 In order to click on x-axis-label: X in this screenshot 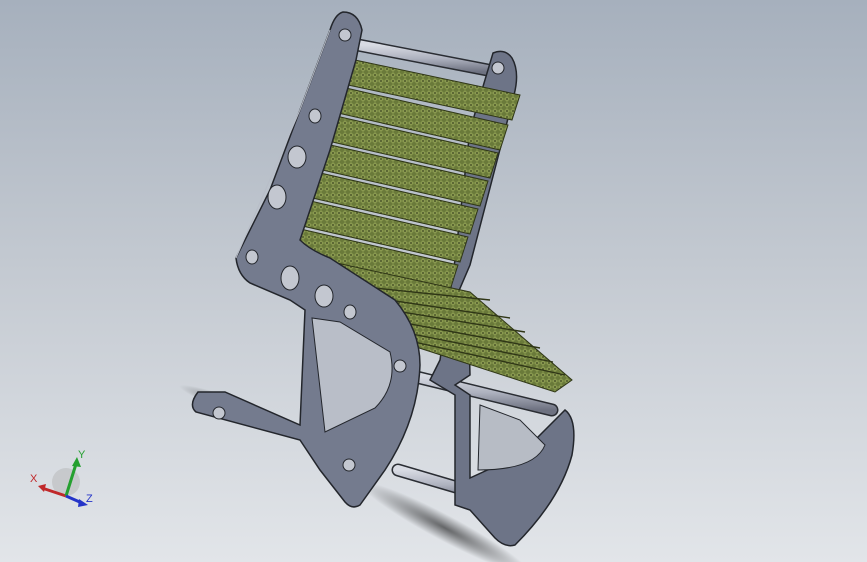, I will do `click(34, 479)`.